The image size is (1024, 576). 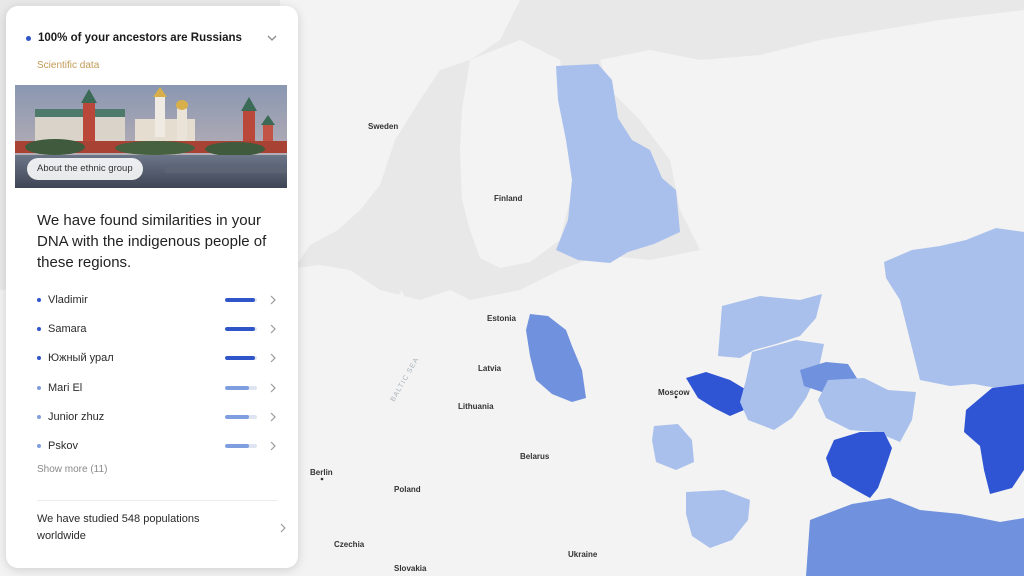 I want to click on ancestry-header: 100% of your ancestors are Russians, so click(x=152, y=38).